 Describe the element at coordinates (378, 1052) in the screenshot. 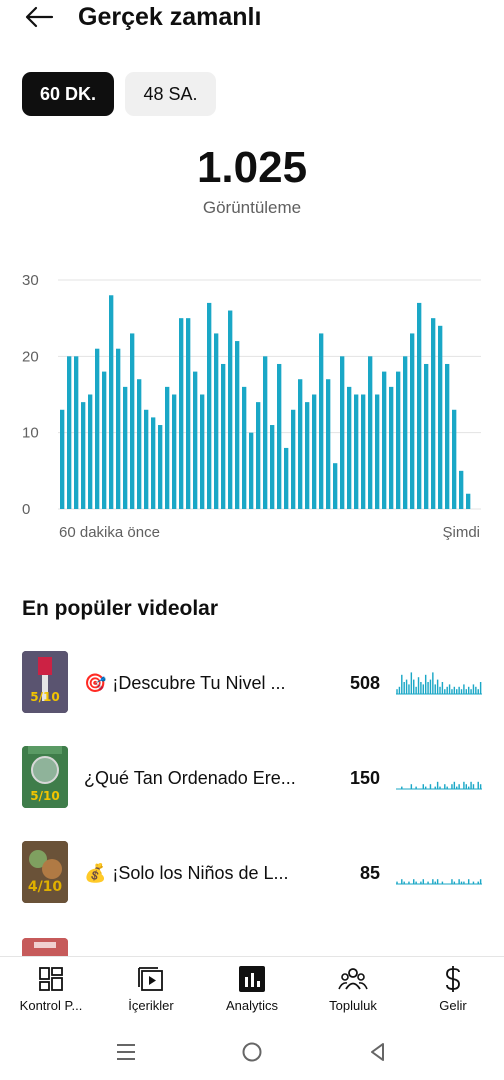

I see `back-triangle-icon` at that location.